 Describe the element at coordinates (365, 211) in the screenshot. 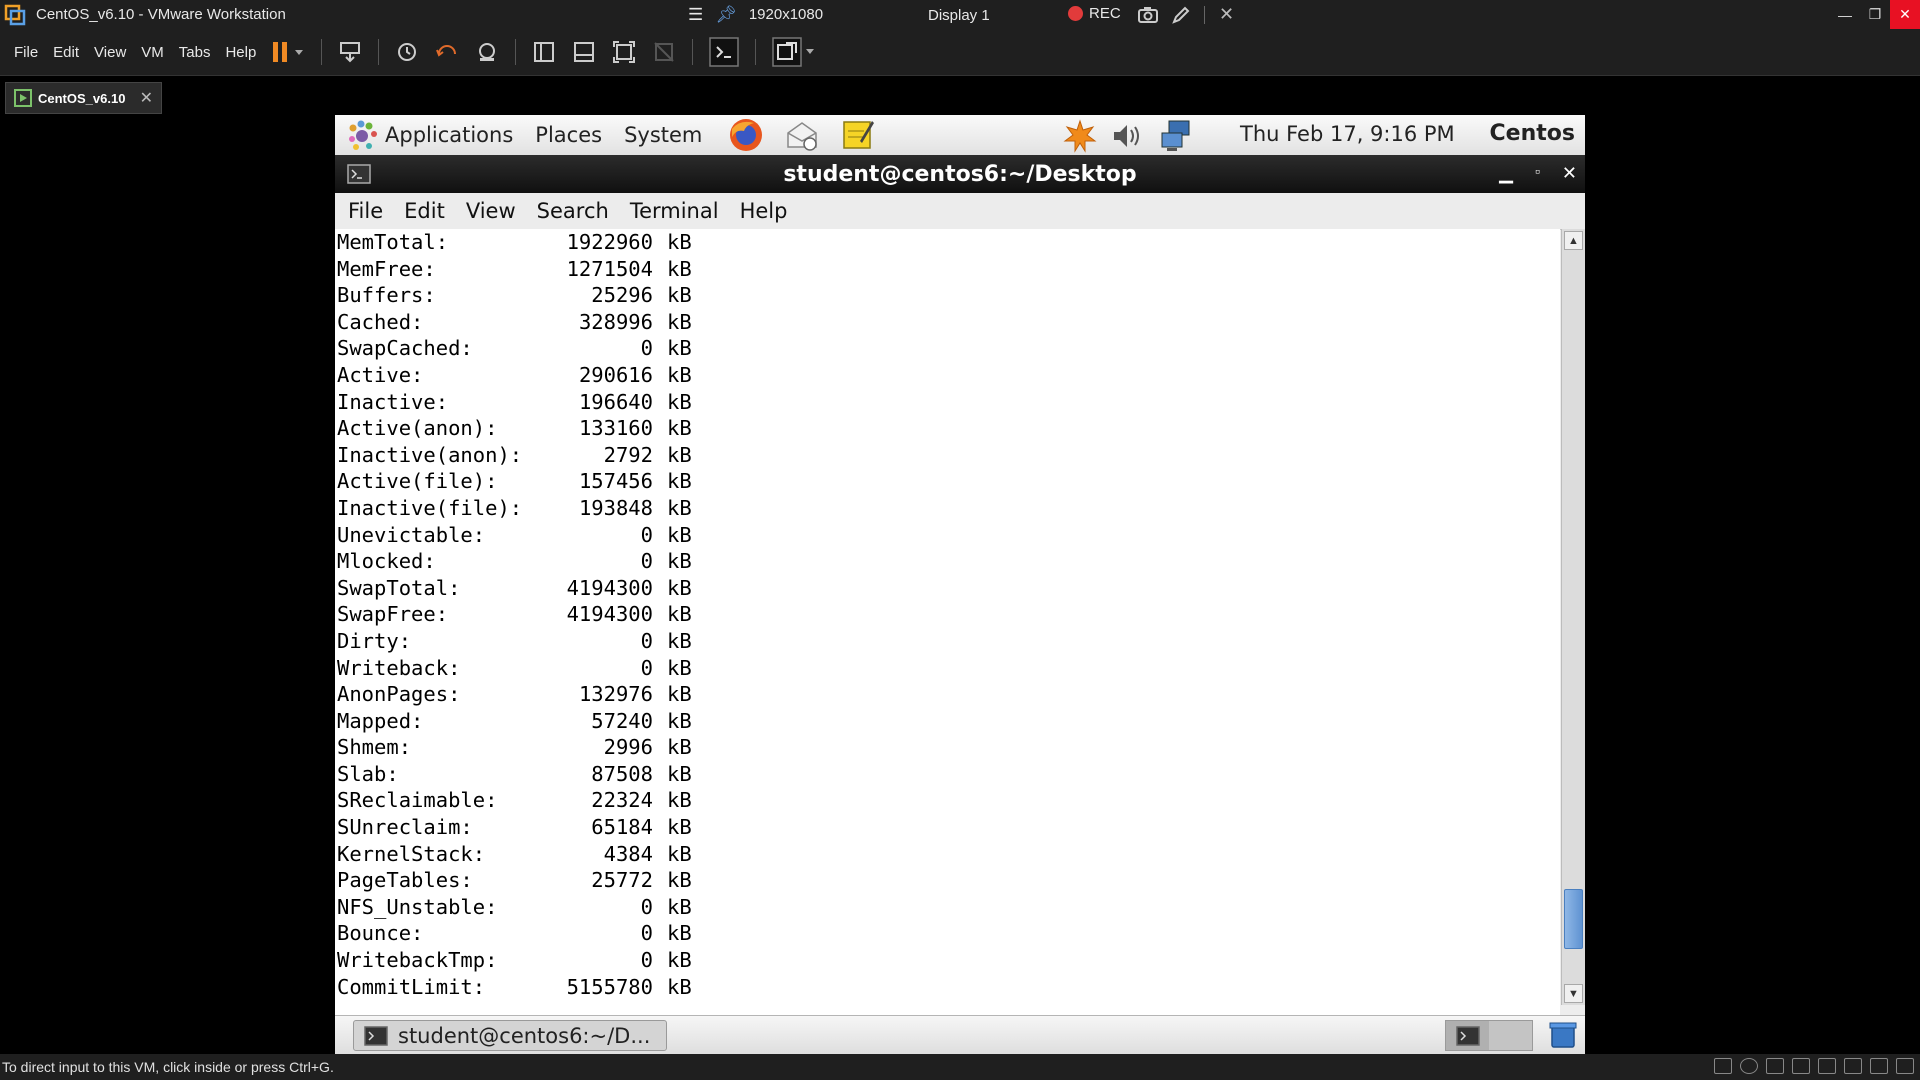

I see `terminal-menu-file: File` at that location.